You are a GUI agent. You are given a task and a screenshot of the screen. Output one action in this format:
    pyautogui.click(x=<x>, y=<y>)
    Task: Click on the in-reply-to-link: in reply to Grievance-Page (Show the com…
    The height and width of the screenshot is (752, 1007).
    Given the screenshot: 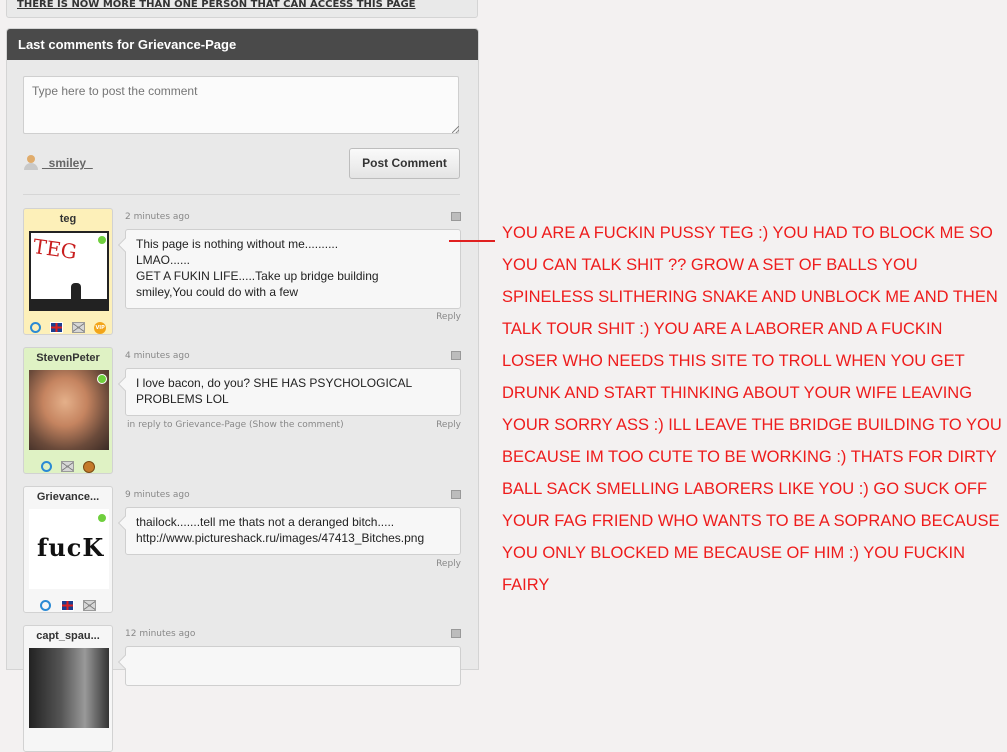 What is the action you would take?
    pyautogui.click(x=235, y=425)
    